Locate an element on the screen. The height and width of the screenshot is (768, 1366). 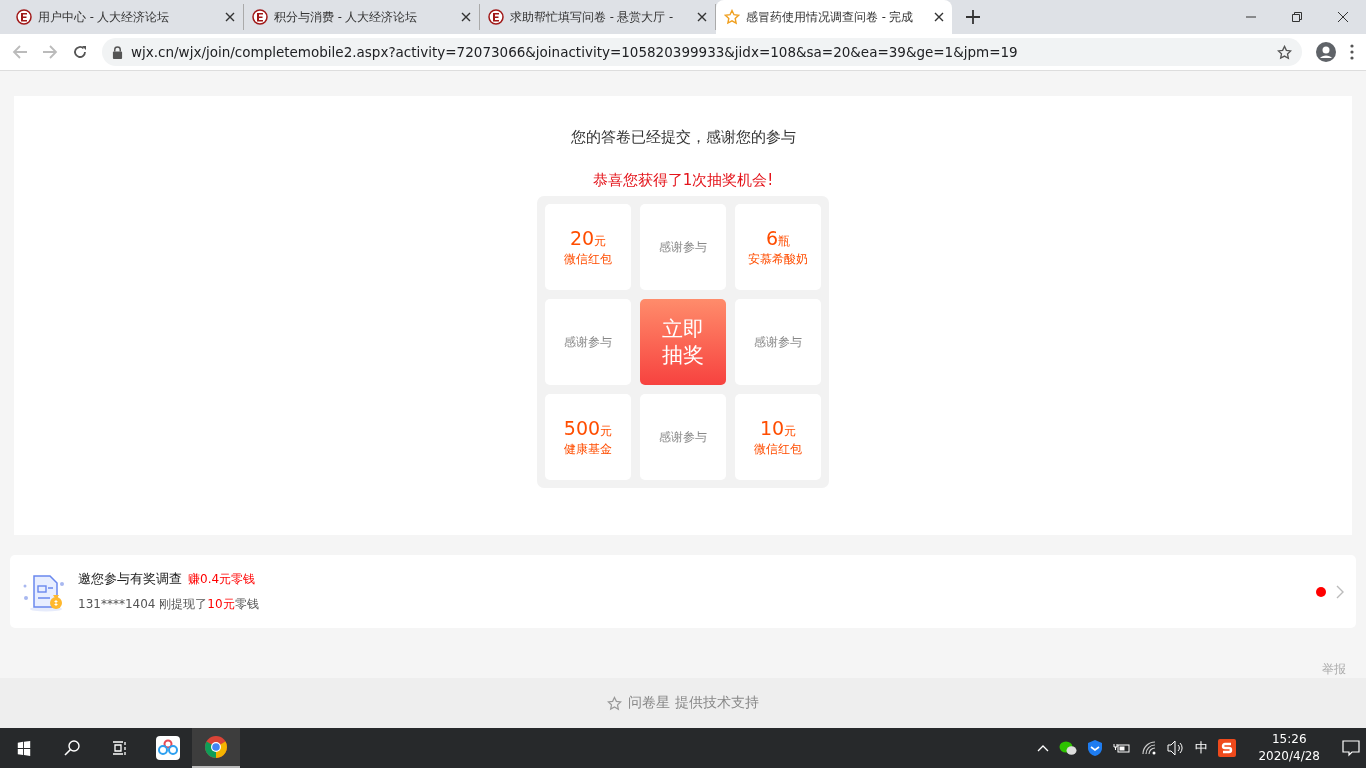
browser-tab: 积分与消费 - 人大经济论坛 is located at coordinates (362, 17).